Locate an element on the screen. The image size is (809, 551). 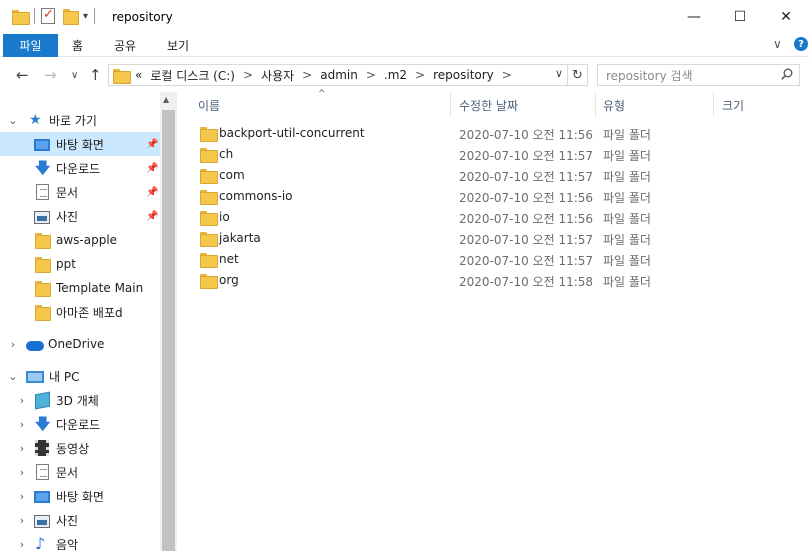
sidebar-item-videos: › 동영상 is located at coordinates (80, 448).